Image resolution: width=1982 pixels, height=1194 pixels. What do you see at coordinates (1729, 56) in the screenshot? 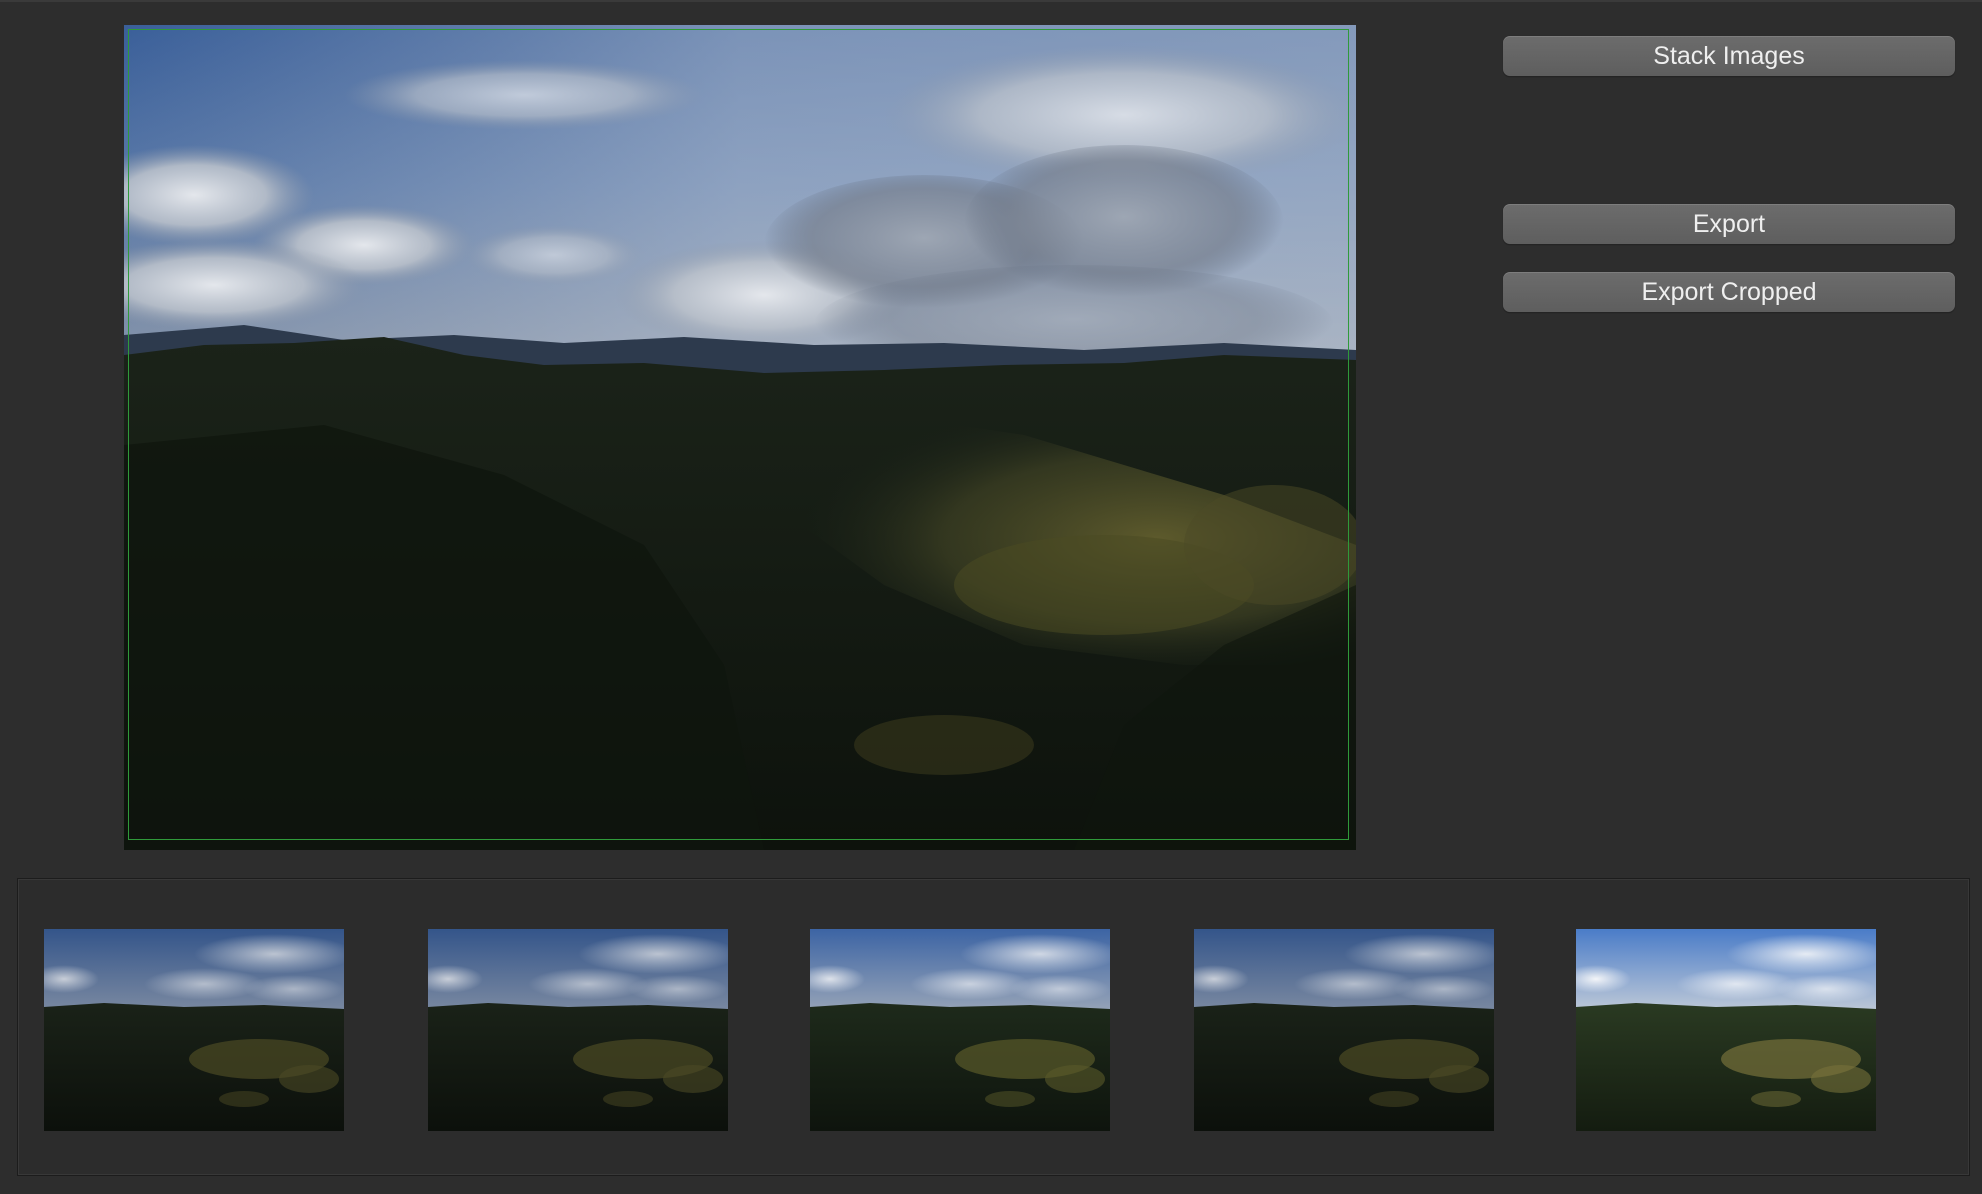
I see `stack-images-button: Stack Images` at bounding box center [1729, 56].